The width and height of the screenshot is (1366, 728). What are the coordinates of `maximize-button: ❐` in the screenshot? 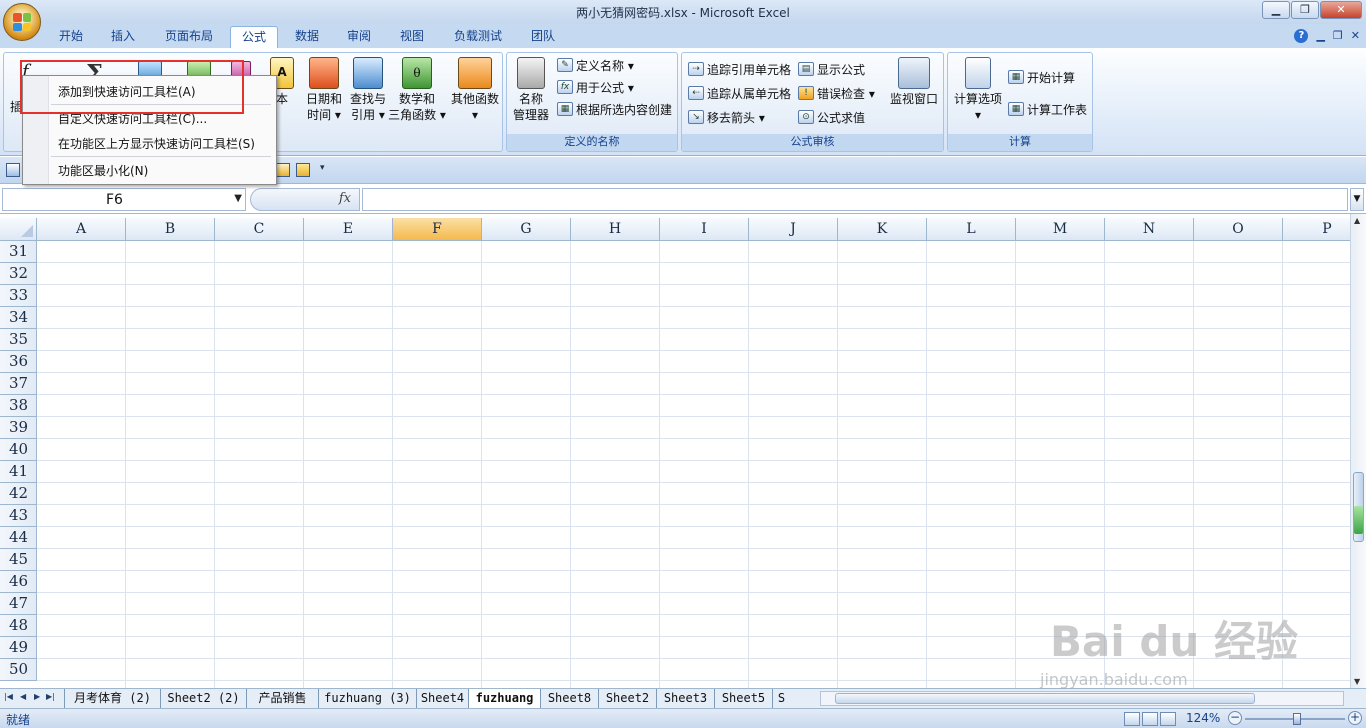 It's located at (1305, 10).